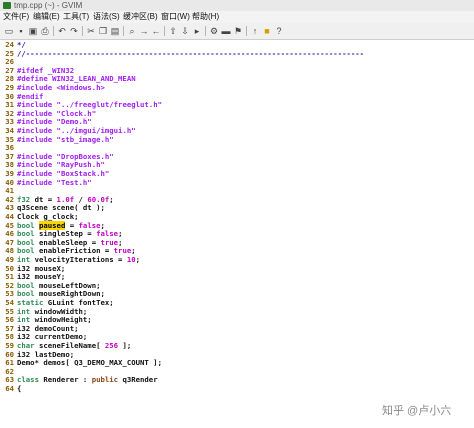  What do you see at coordinates (9, 388) in the screenshot?
I see `line-number: 64` at bounding box center [9, 388].